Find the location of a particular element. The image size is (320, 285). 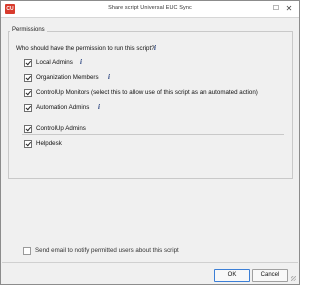

controlup-admins-label: ControlUp Admins is located at coordinates (61, 128).